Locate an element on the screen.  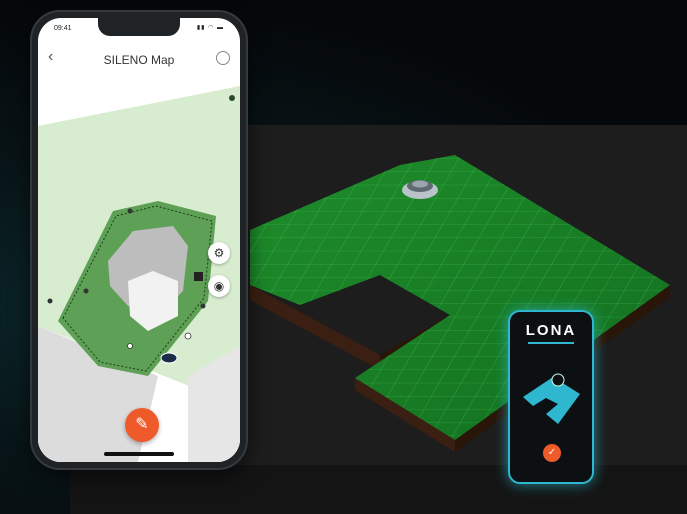
lona-phone: LONA ✓ is located at coordinates (551, 397).